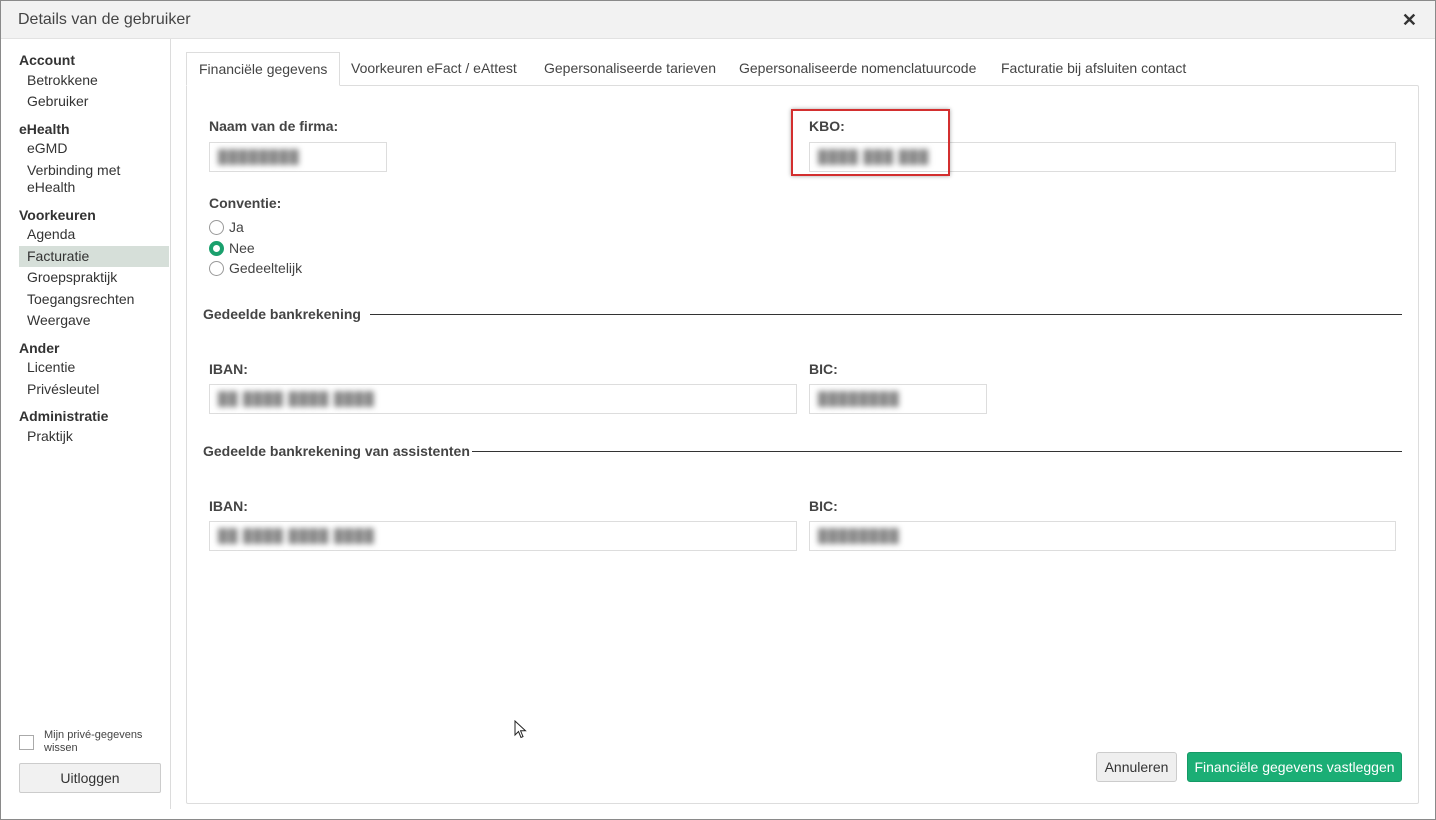 This screenshot has height=820, width=1436. What do you see at coordinates (859, 535) in the screenshot?
I see `assistants-bic-value: ████████` at bounding box center [859, 535].